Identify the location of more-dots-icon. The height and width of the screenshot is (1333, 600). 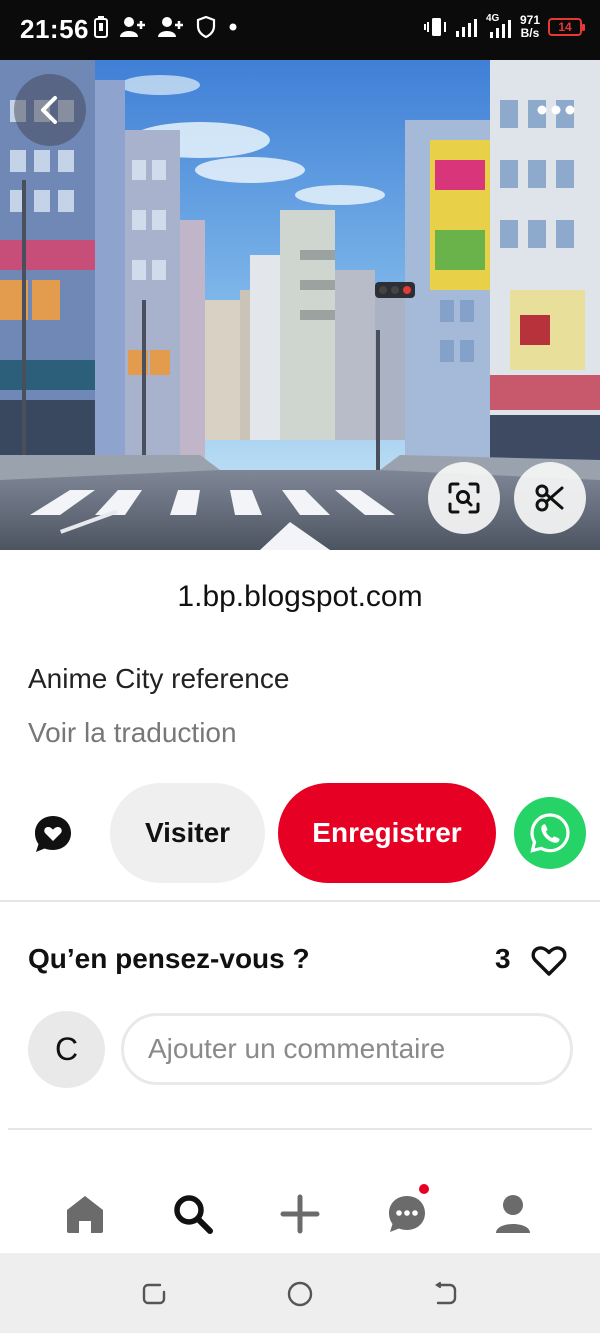
(556, 110).